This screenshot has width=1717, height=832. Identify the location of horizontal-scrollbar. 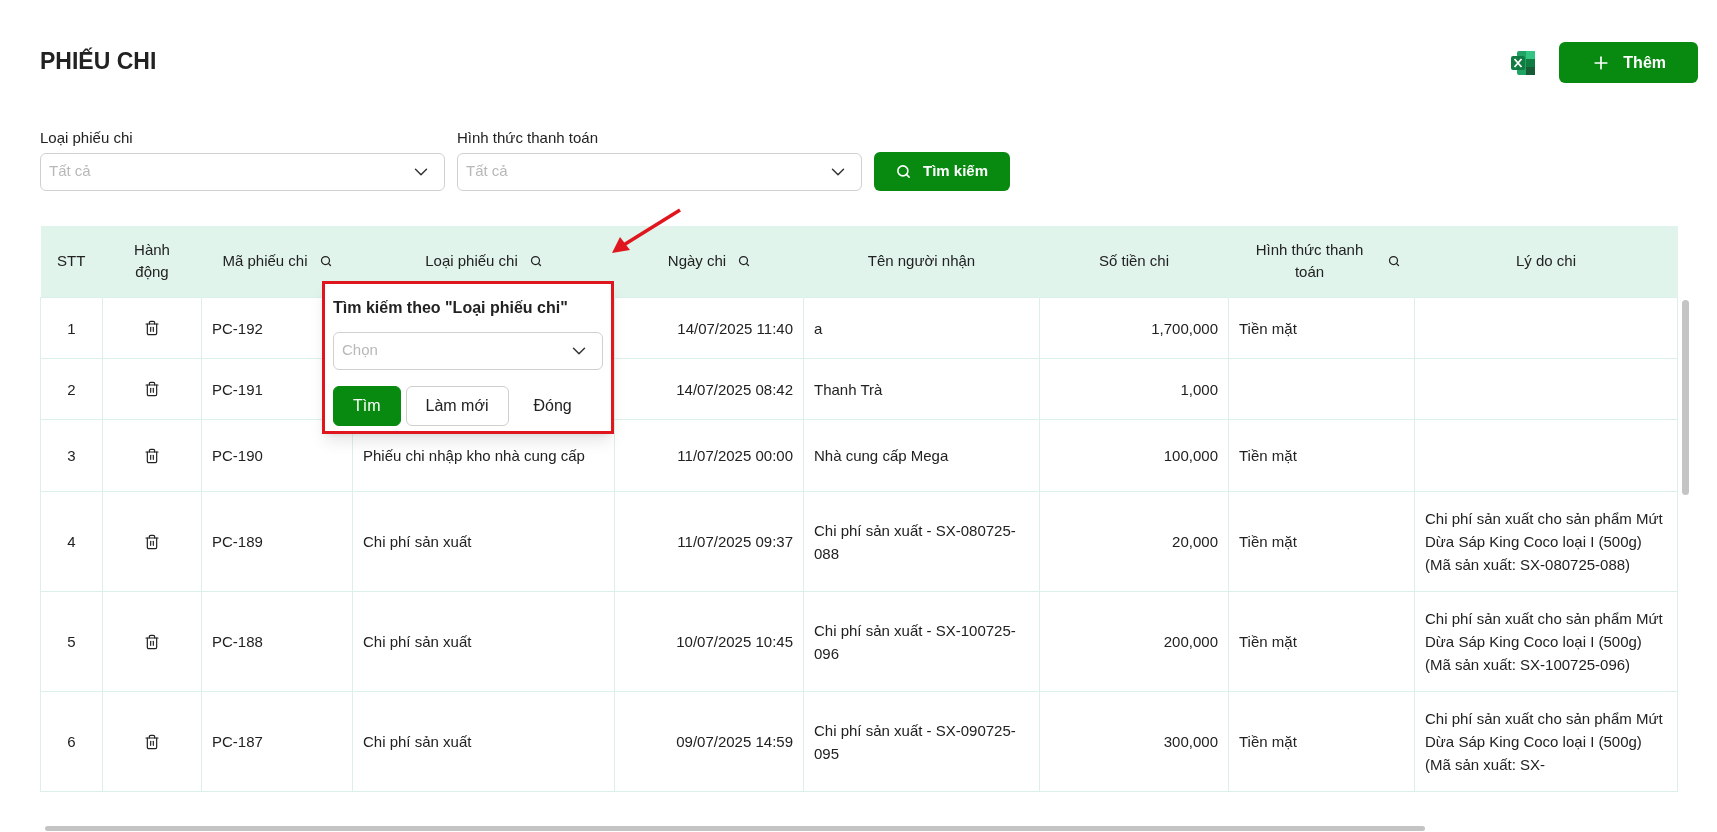
(735, 828).